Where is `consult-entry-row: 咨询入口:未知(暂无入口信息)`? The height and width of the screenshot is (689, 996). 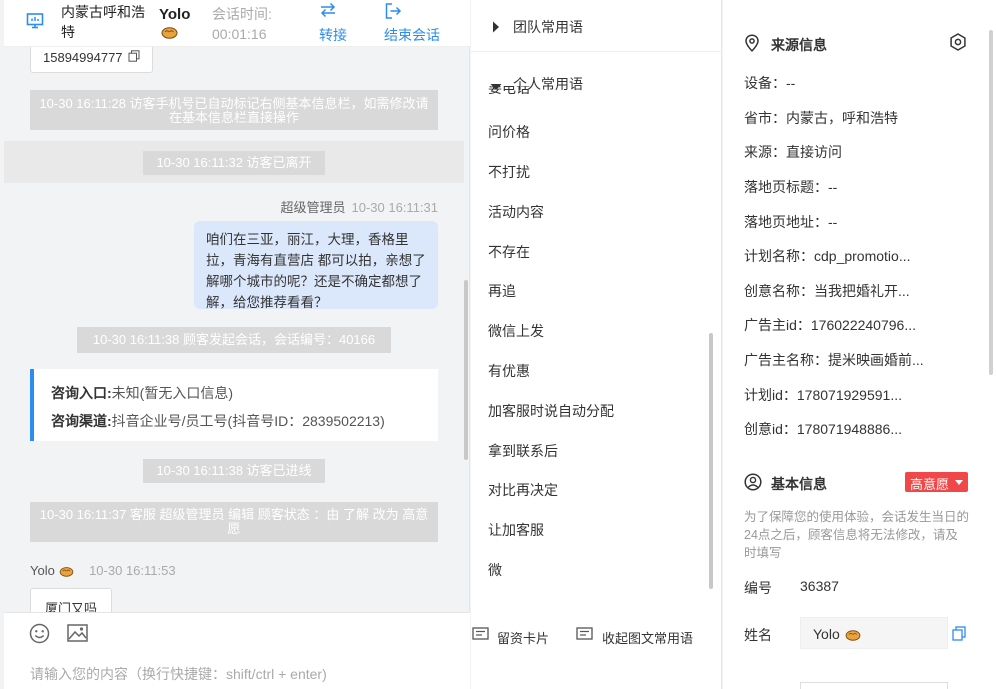 consult-entry-row: 咨询入口:未知(暂无入口信息) is located at coordinates (244, 393).